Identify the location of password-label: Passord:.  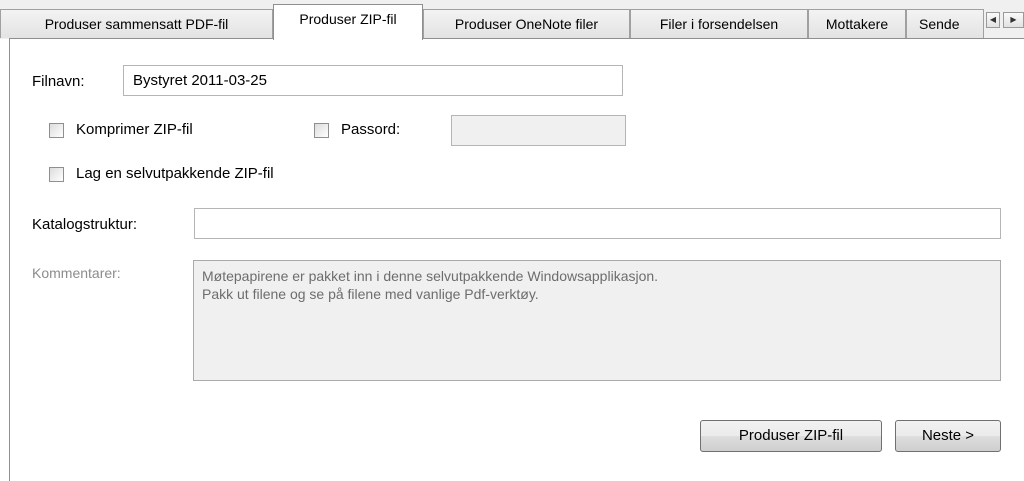
(371, 129).